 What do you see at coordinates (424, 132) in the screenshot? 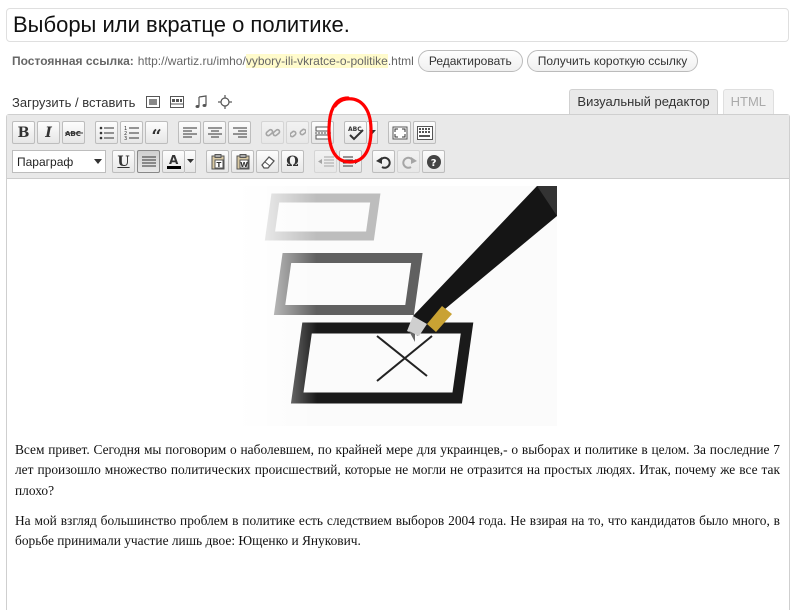
I see `kitchen-sink-button` at bounding box center [424, 132].